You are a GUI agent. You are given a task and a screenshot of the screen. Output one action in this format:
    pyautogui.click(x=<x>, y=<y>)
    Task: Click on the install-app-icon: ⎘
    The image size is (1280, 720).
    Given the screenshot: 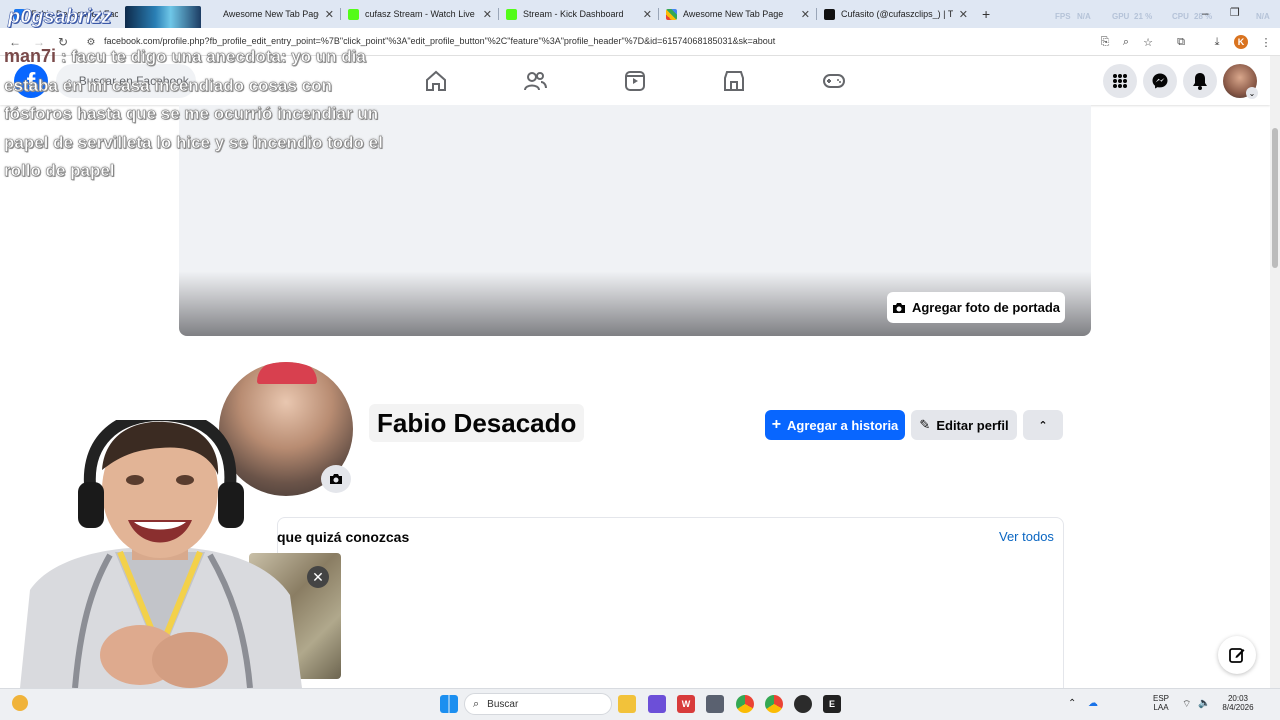 What is the action you would take?
    pyautogui.click(x=1105, y=42)
    